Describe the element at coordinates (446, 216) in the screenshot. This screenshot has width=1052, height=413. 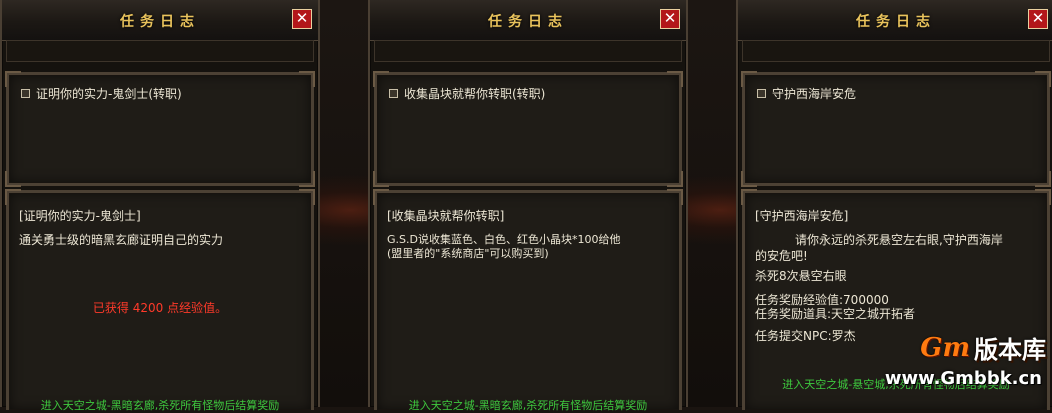
I see `detail-heading: [收集晶块就帮你转职]` at that location.